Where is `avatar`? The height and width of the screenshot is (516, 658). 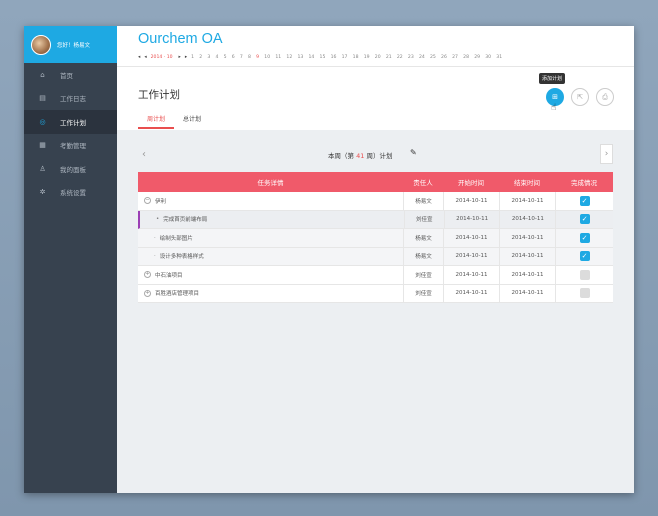 avatar is located at coordinates (41, 44).